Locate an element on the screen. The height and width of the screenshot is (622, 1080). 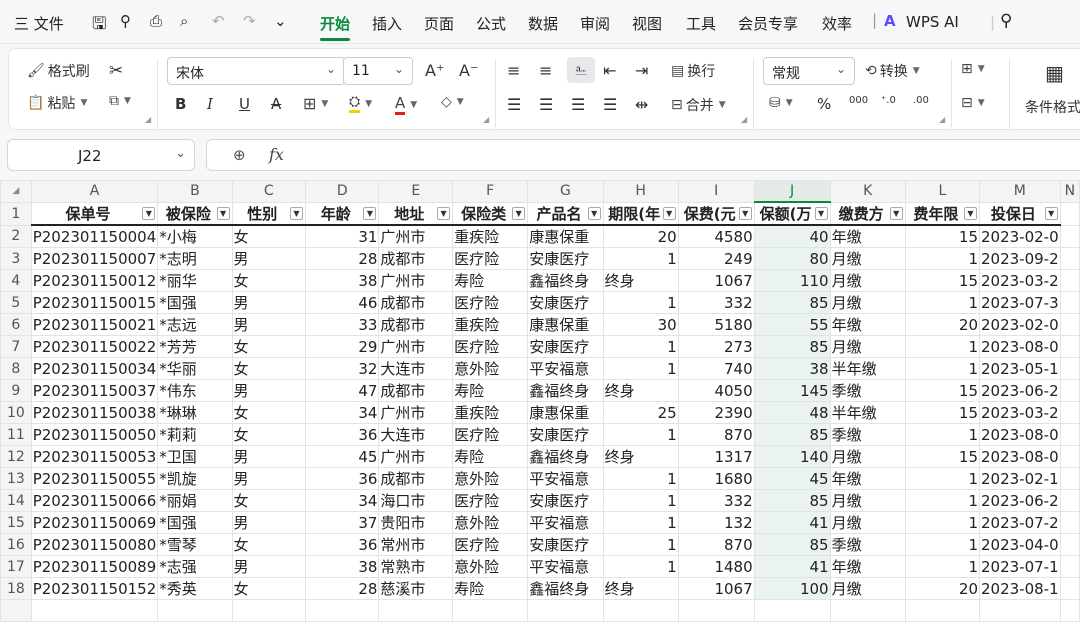
table-cell: *卫国 is located at coordinates (195, 457).